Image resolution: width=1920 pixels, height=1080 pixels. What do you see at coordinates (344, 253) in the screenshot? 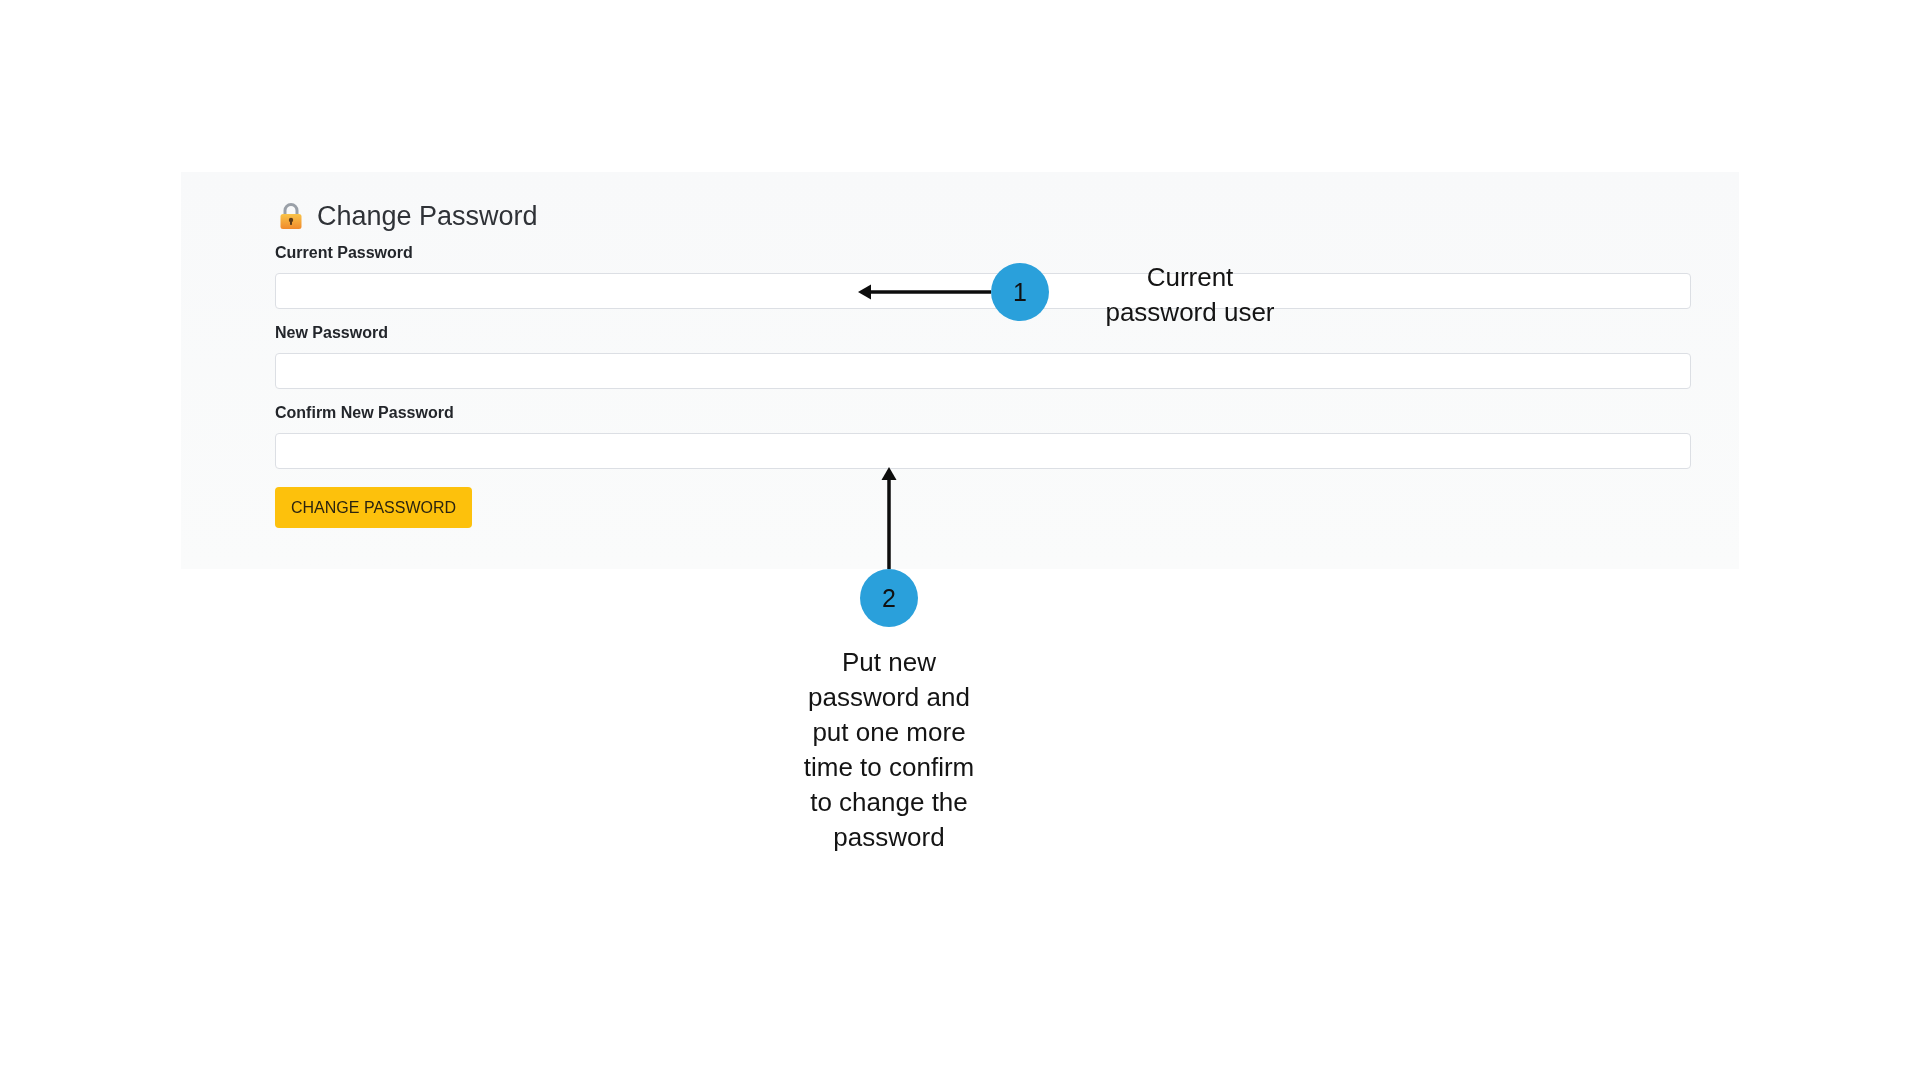
I see `field-label: Current Password` at bounding box center [344, 253].